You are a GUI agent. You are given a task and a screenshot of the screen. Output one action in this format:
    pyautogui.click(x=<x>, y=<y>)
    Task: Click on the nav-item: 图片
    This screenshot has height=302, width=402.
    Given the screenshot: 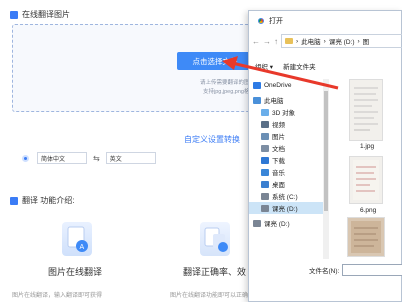 What is the action you would take?
    pyautogui.click(x=286, y=136)
    